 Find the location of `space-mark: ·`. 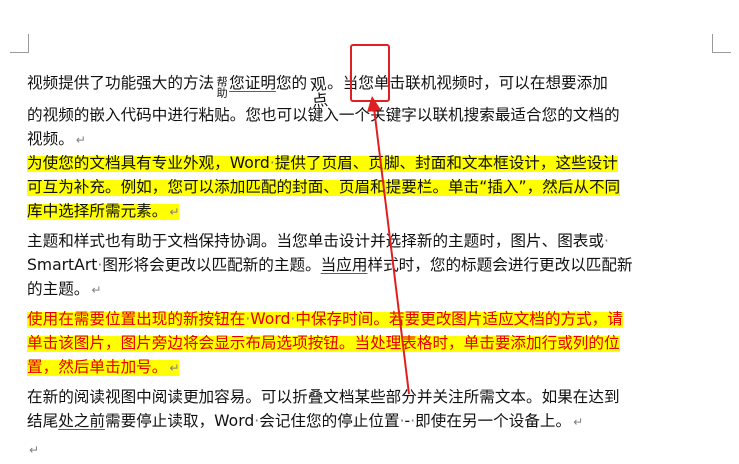

space-mark: · is located at coordinates (606, 241).